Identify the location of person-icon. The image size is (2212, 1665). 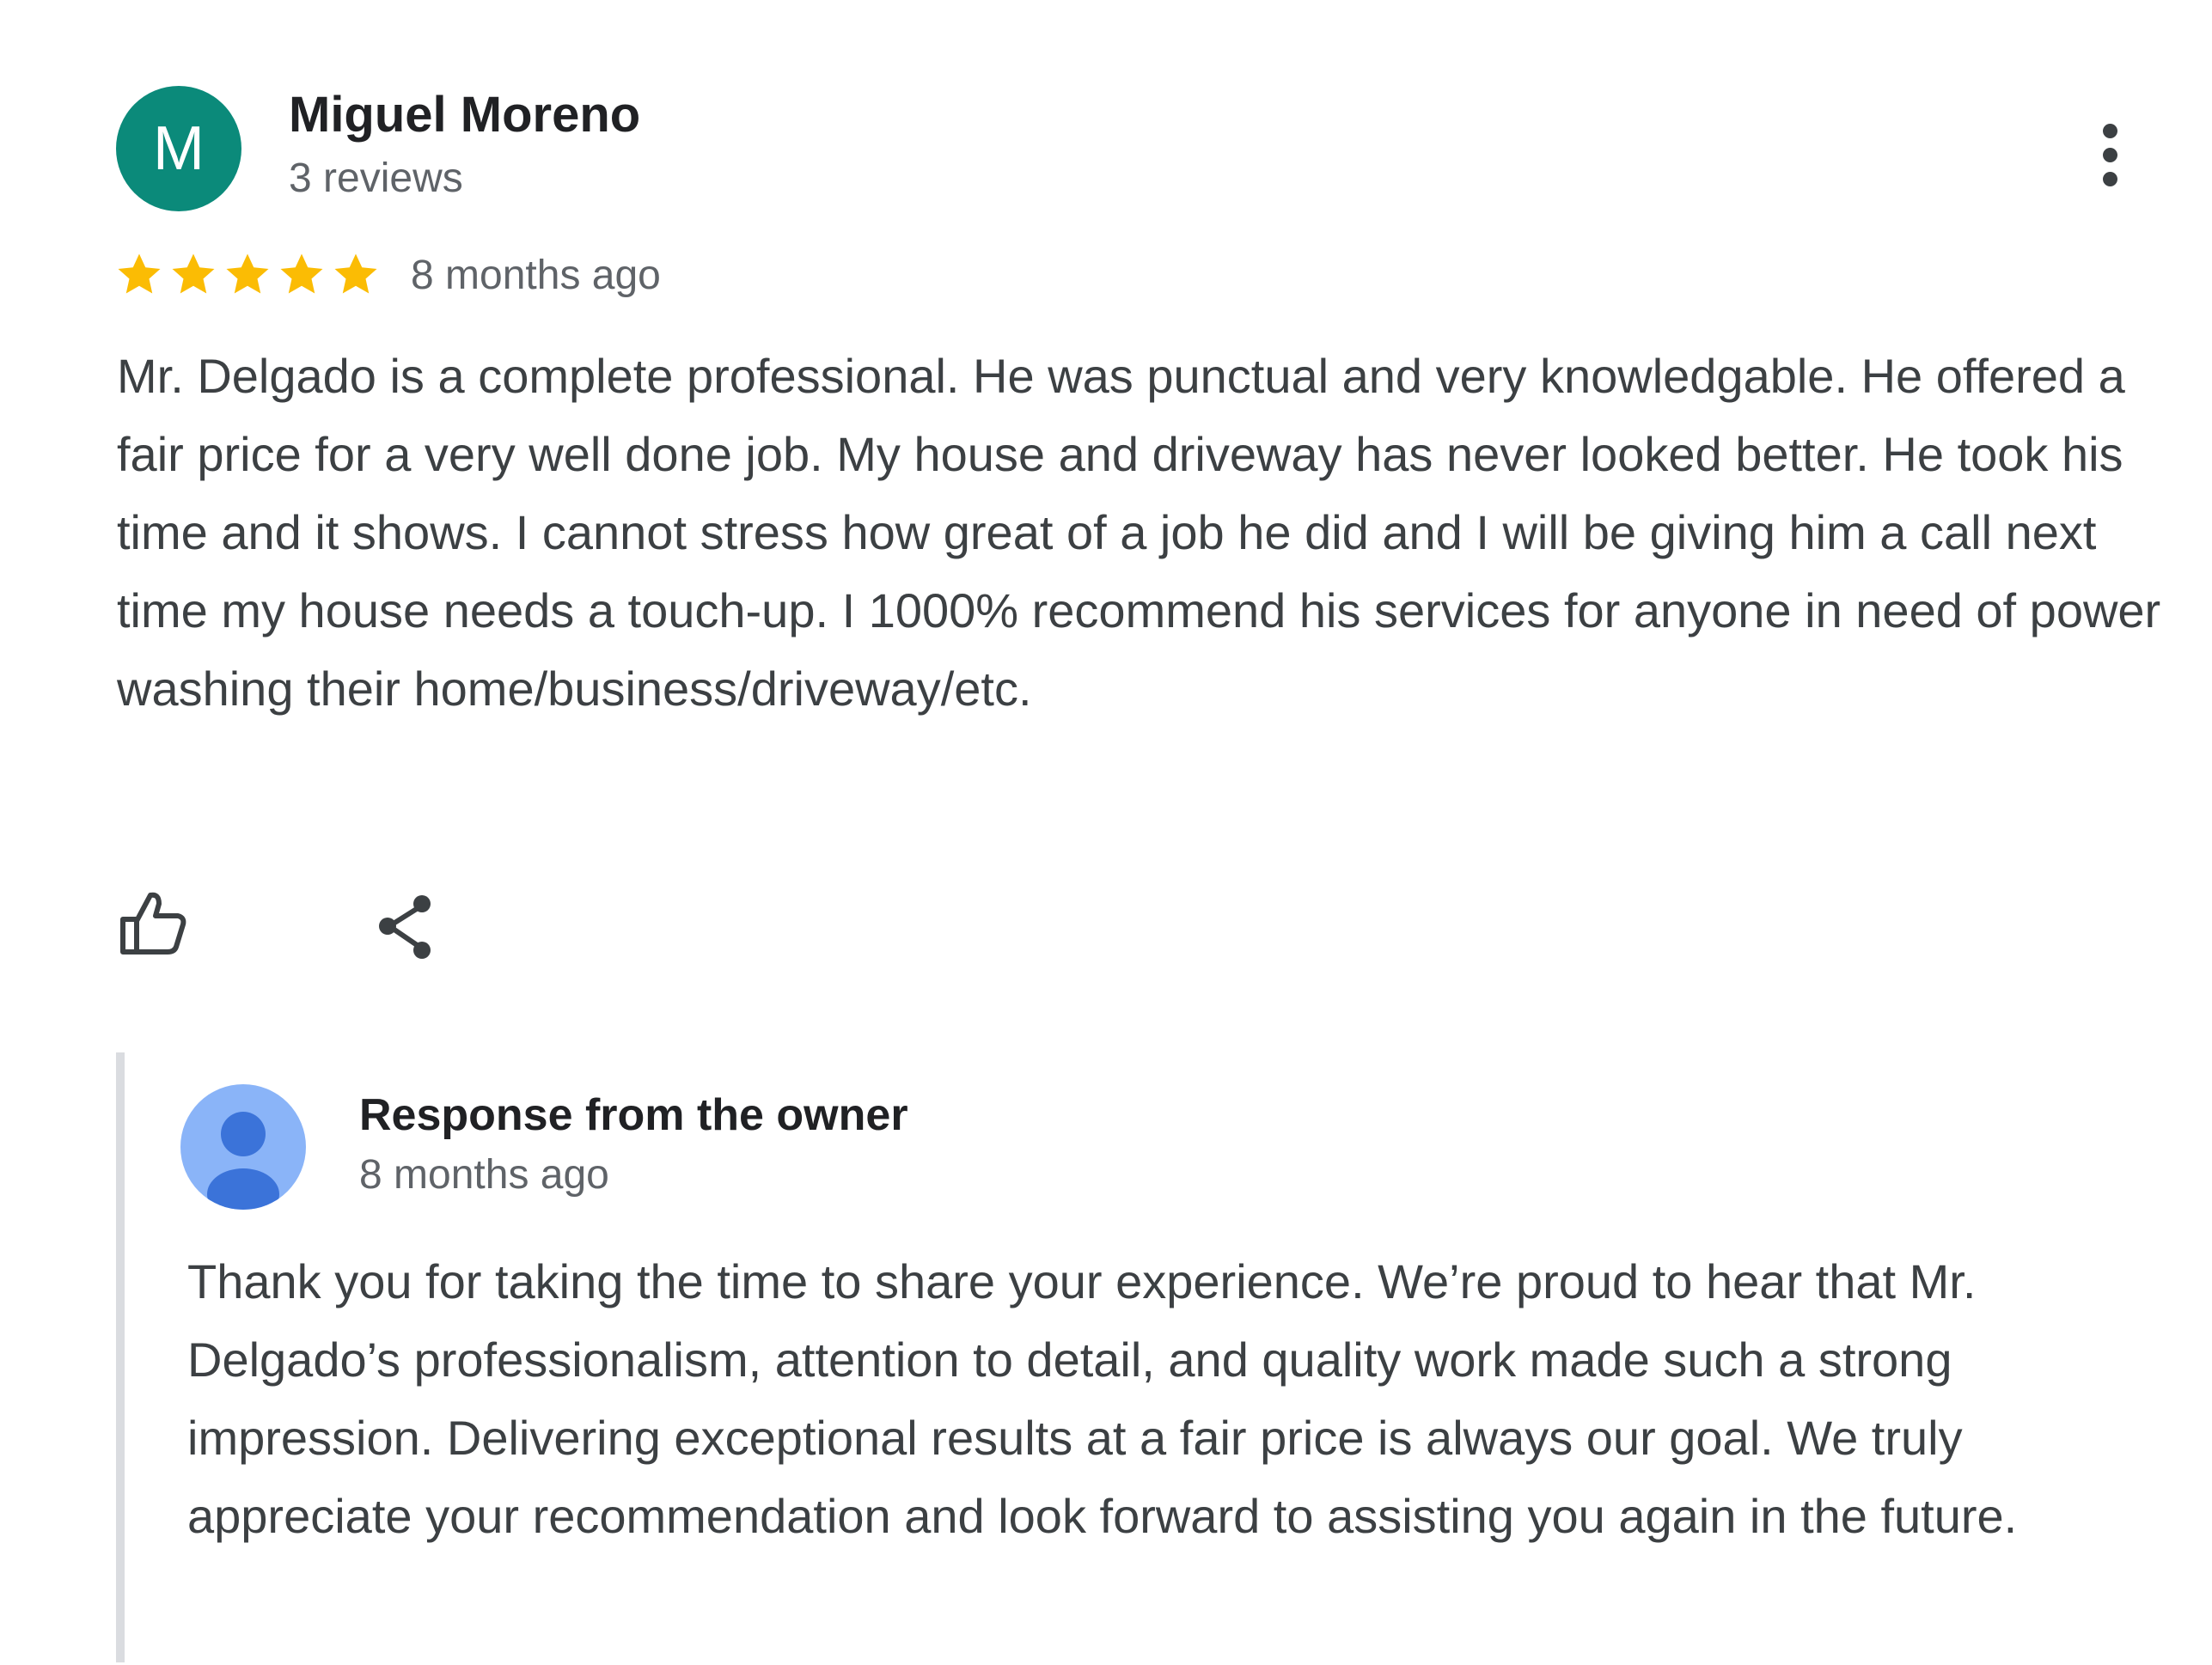
(243, 1147).